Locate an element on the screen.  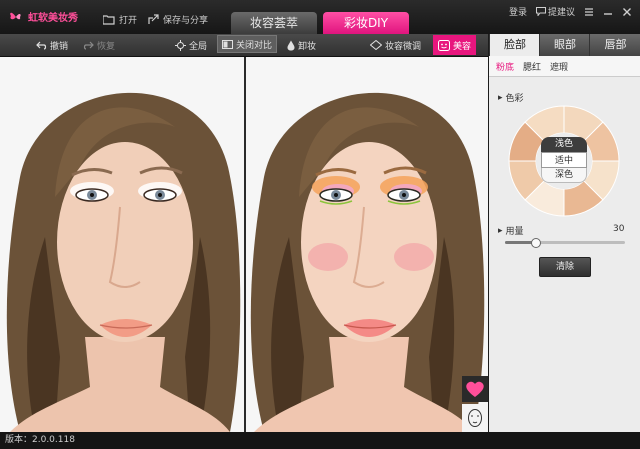
beauty-button: 美容 is located at coordinates (455, 45).